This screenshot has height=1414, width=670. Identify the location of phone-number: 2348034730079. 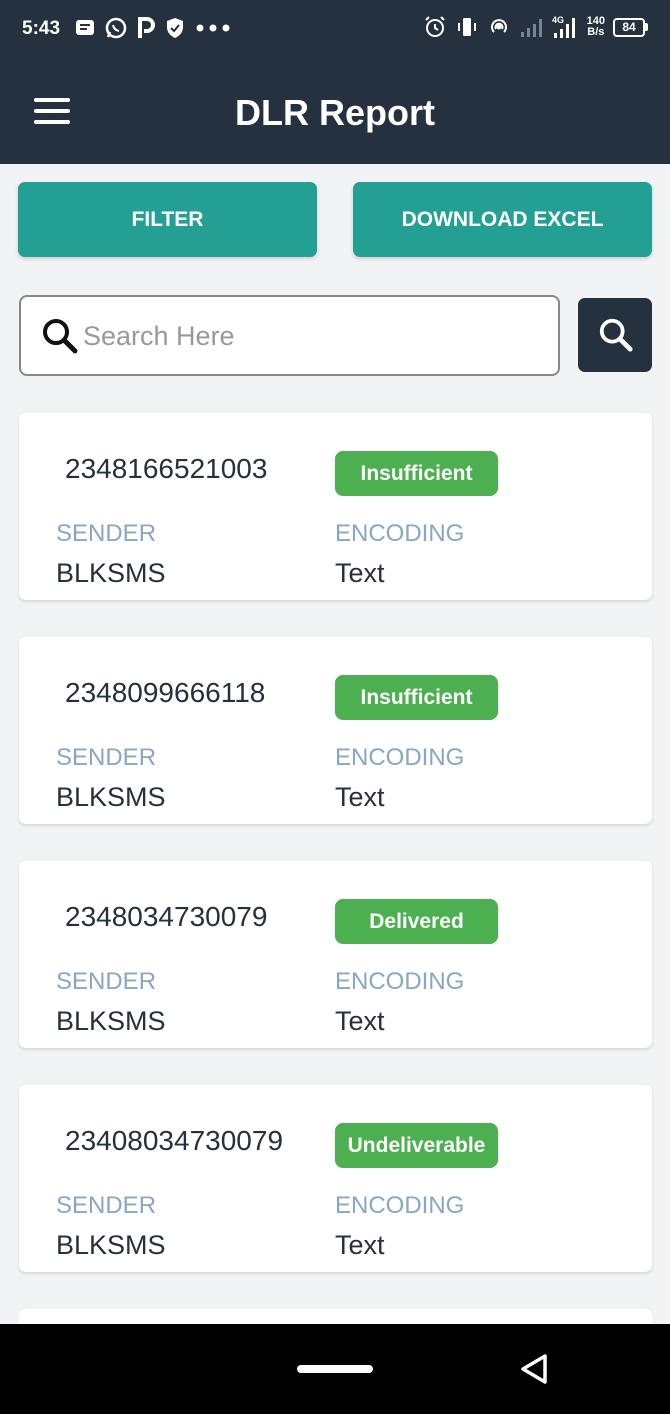
(166, 916).